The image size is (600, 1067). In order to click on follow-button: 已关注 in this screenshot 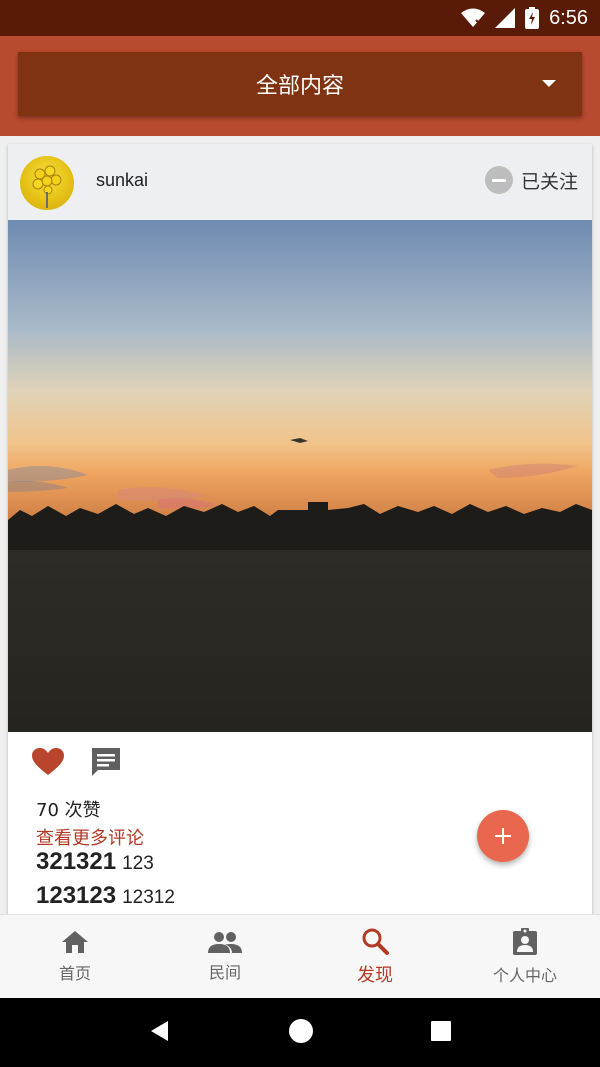, I will do `click(531, 180)`.